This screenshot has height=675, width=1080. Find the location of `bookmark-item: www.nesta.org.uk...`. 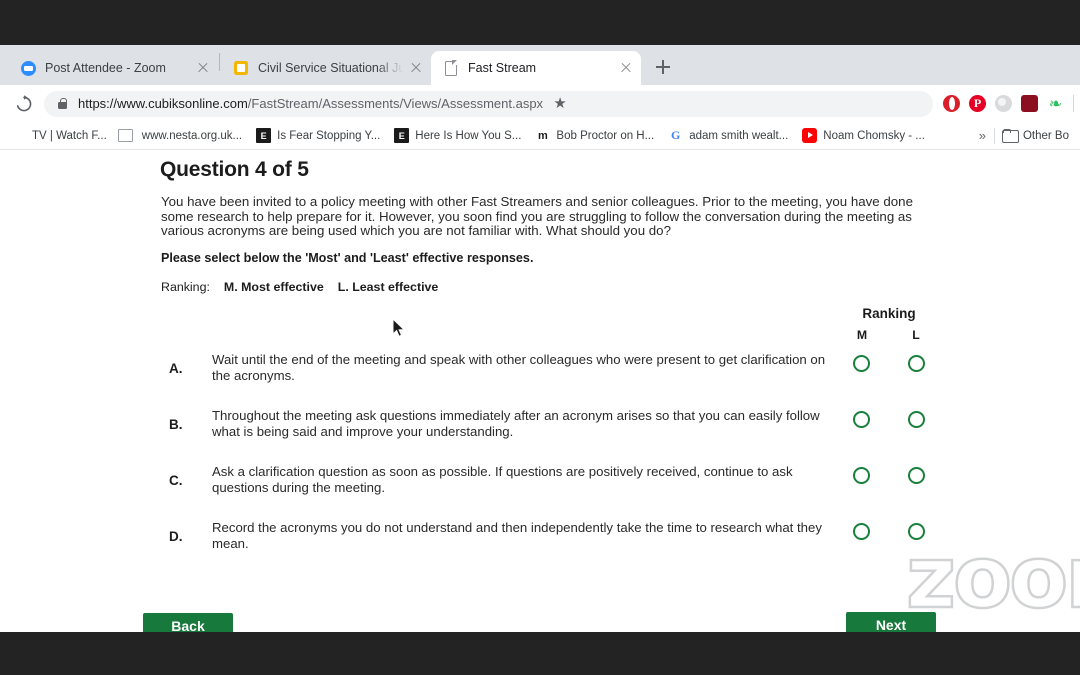

bookmark-item: www.nesta.org.uk... is located at coordinates (181, 135).